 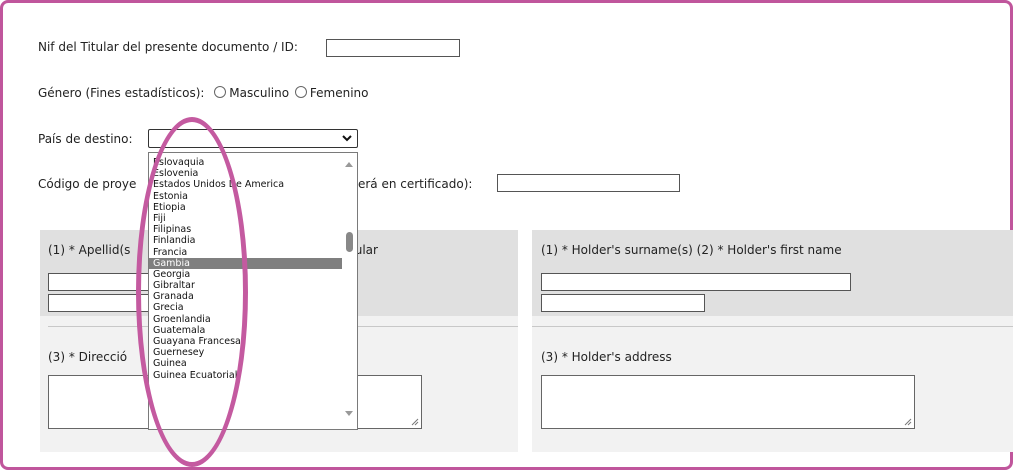 I want to click on right-address-label: (3) * Holder's address, so click(x=606, y=357).